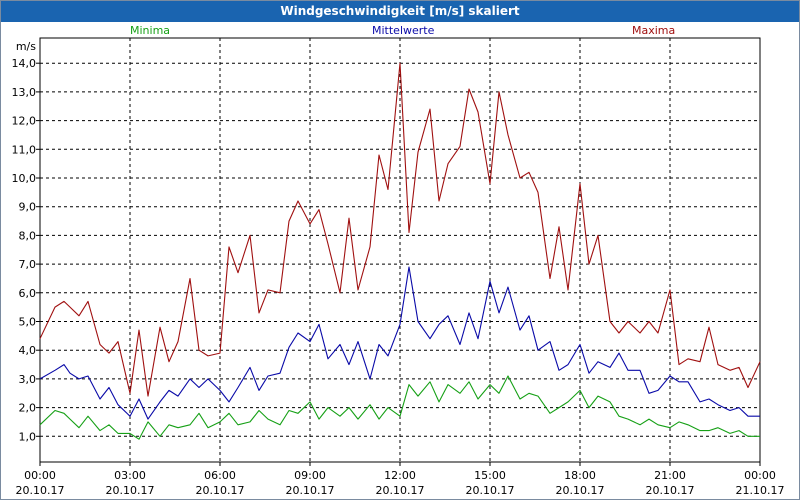 This screenshot has width=800, height=500. Describe the element at coordinates (24, 149) in the screenshot. I see `y-tick-label: 11,0` at that location.